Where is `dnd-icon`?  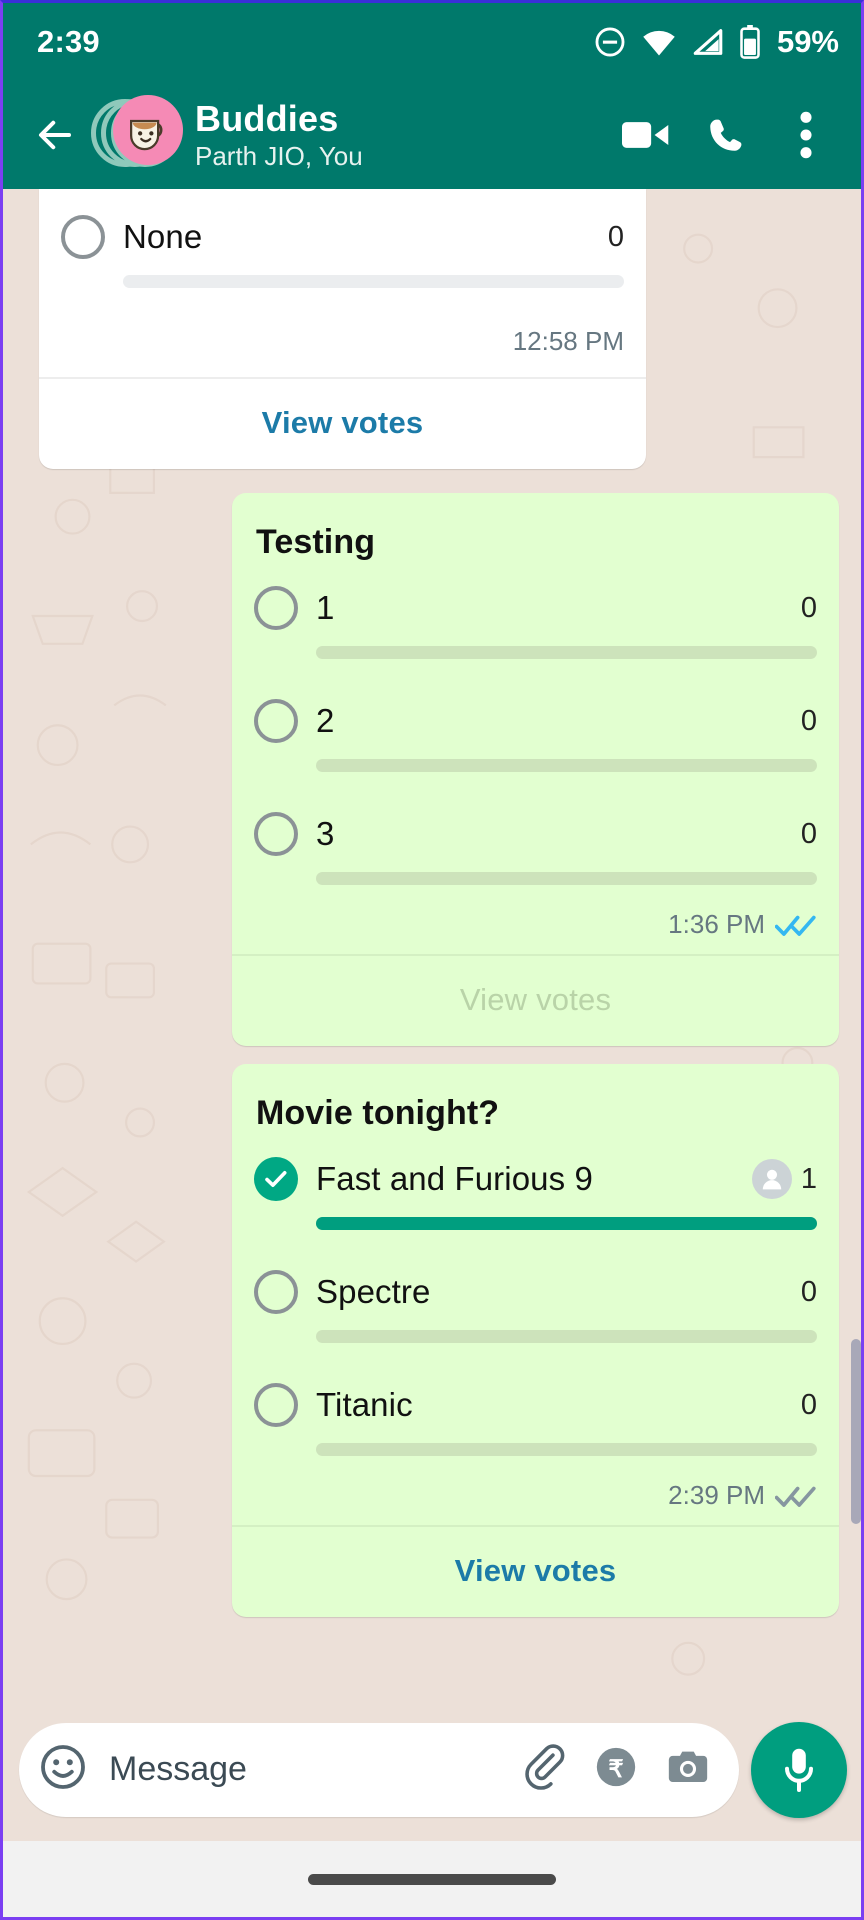
dnd-icon is located at coordinates (610, 42).